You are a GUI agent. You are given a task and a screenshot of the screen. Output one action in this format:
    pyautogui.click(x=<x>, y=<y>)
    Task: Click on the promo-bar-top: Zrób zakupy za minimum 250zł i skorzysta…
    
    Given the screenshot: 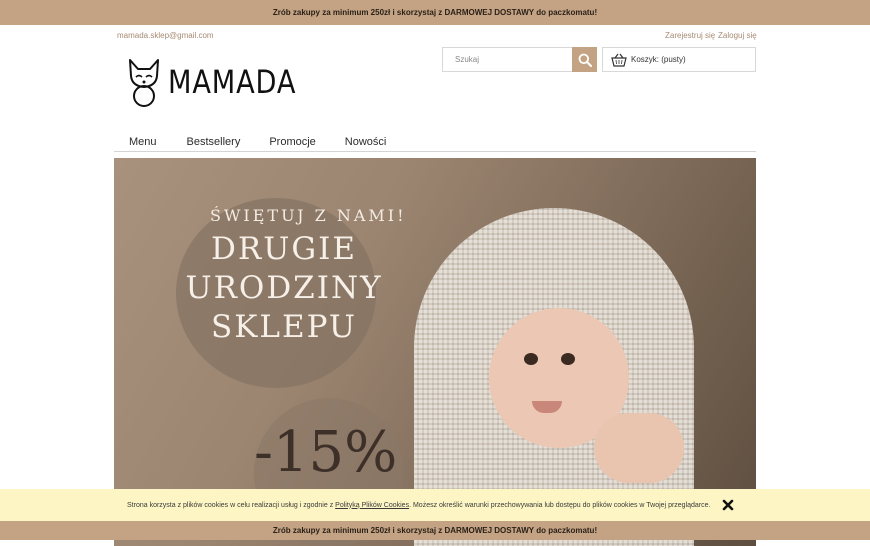 What is the action you would take?
    pyautogui.click(x=435, y=12)
    